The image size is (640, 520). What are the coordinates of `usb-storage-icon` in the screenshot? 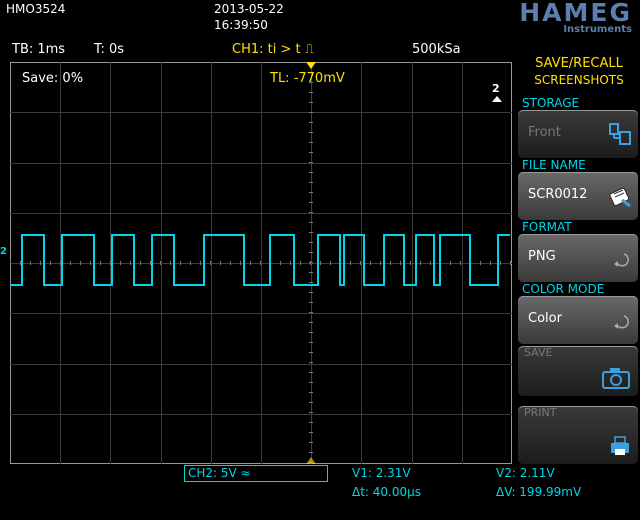 It's located at (620, 134).